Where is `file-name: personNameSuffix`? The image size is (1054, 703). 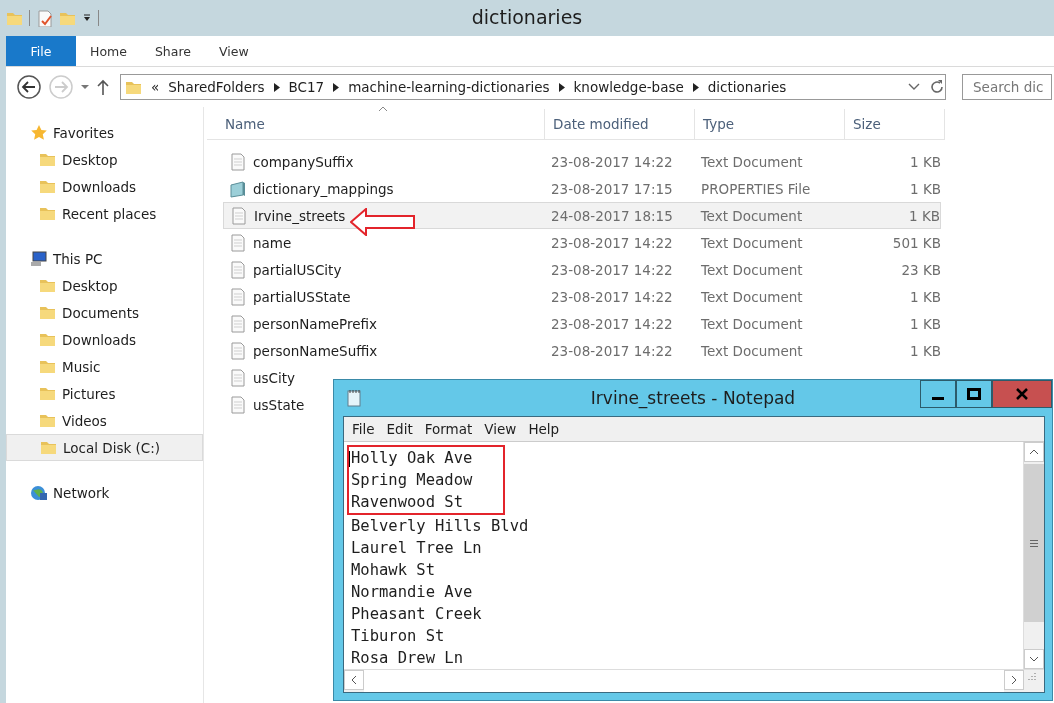 file-name: personNameSuffix is located at coordinates (315, 350).